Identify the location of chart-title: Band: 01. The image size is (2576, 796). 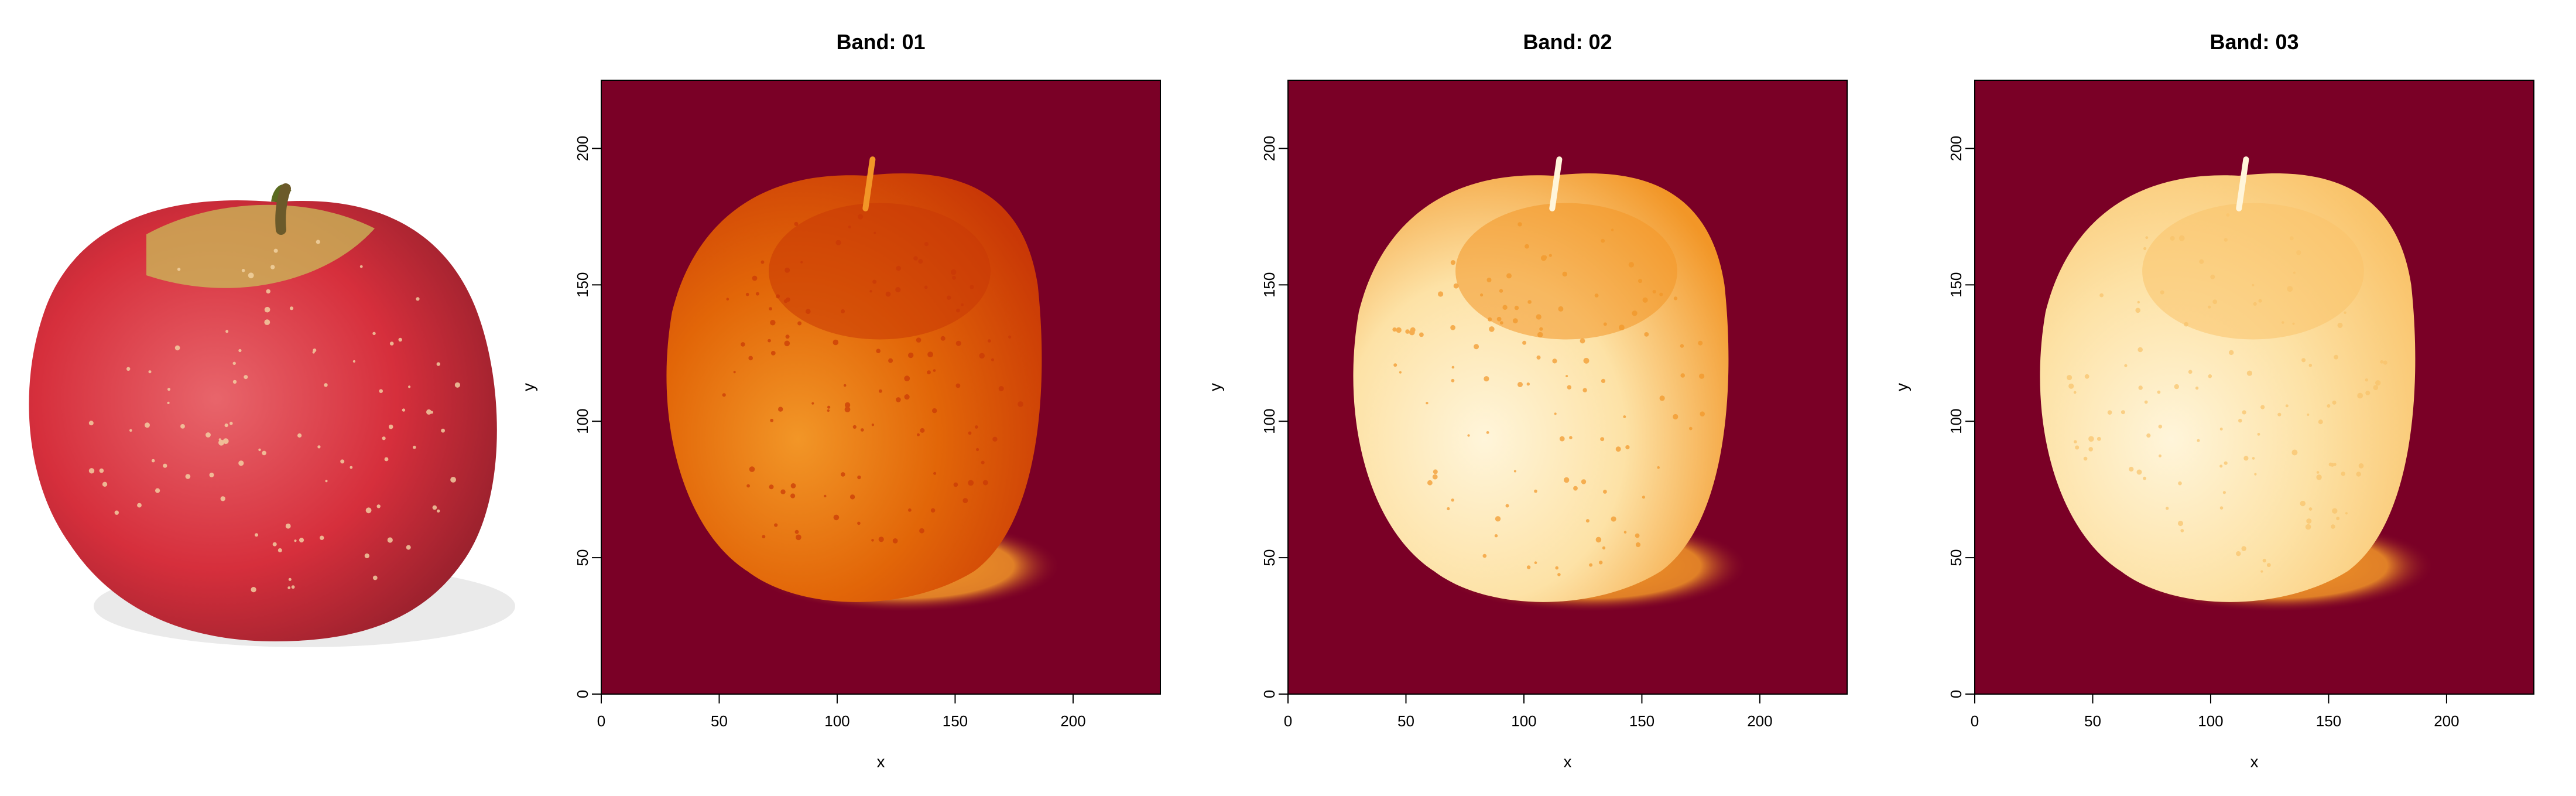
(880, 42).